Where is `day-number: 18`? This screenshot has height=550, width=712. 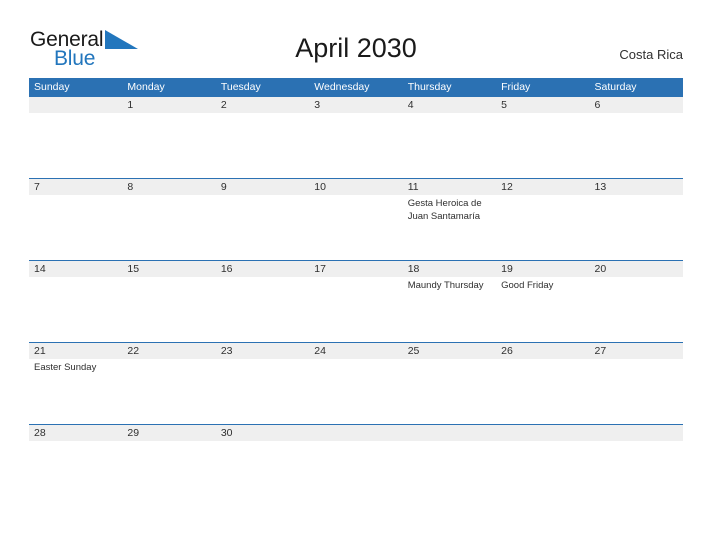 day-number: 18 is located at coordinates (449, 269).